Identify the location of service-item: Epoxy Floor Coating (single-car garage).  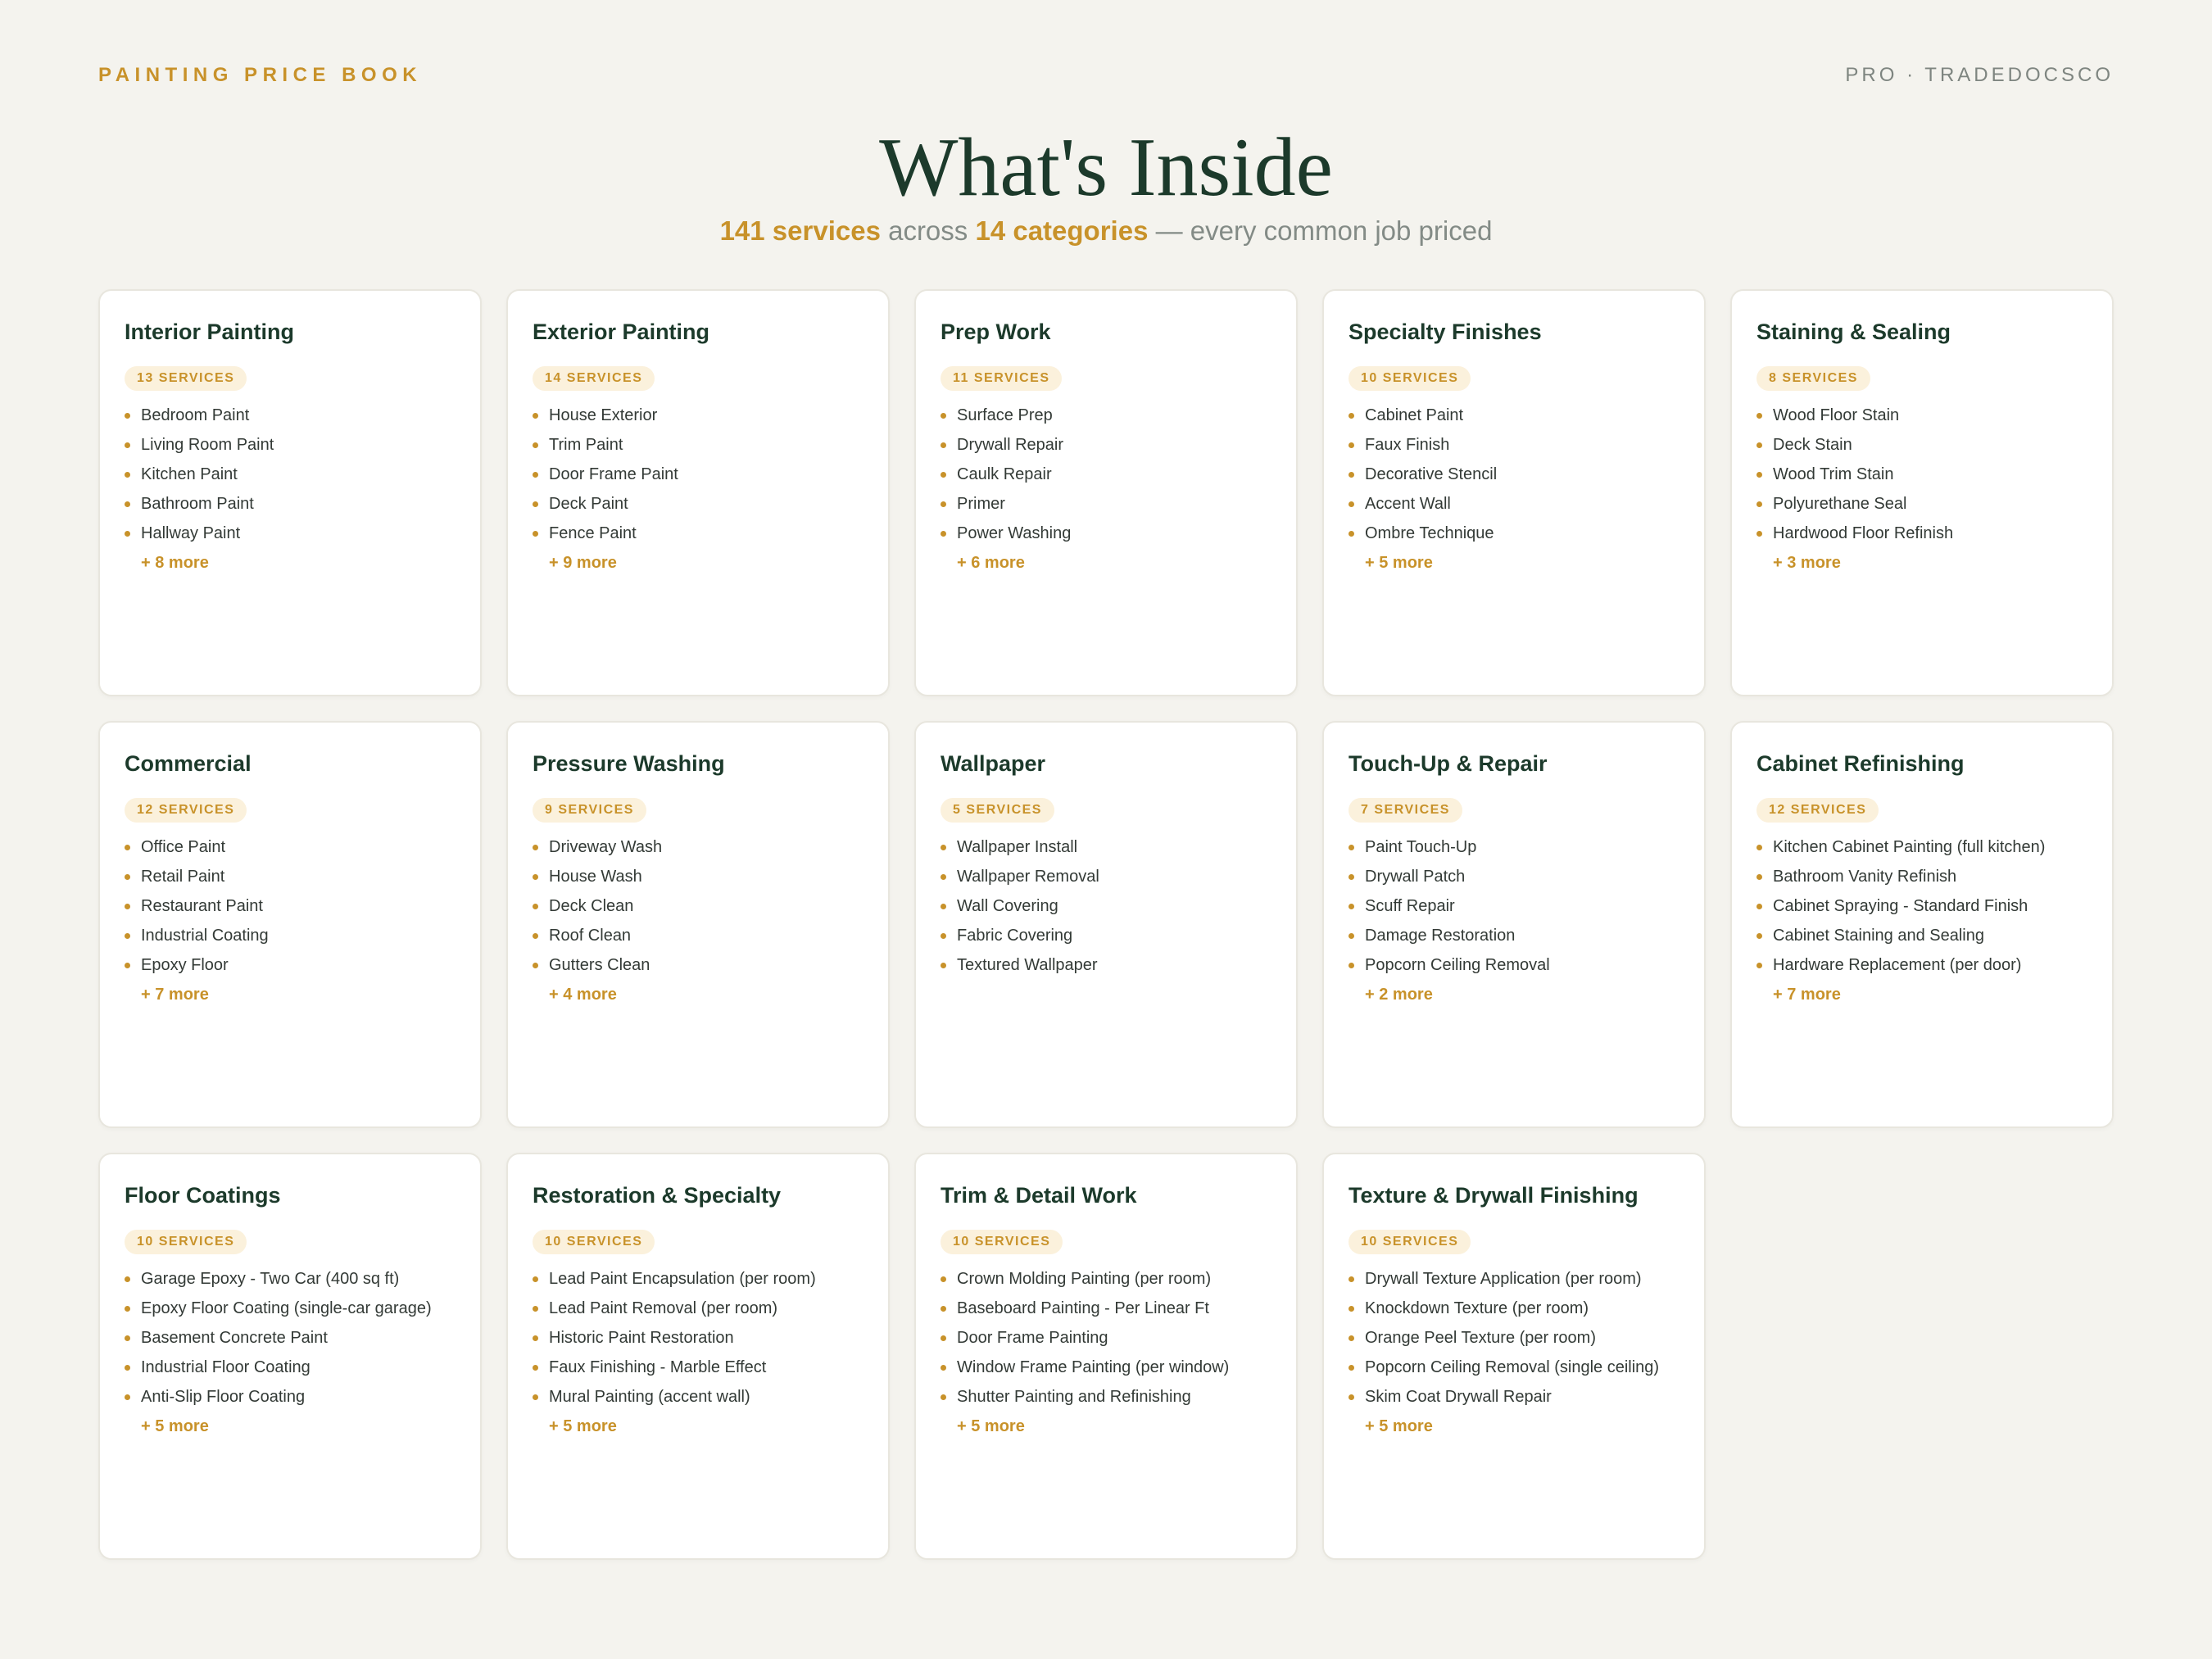
(290, 1308).